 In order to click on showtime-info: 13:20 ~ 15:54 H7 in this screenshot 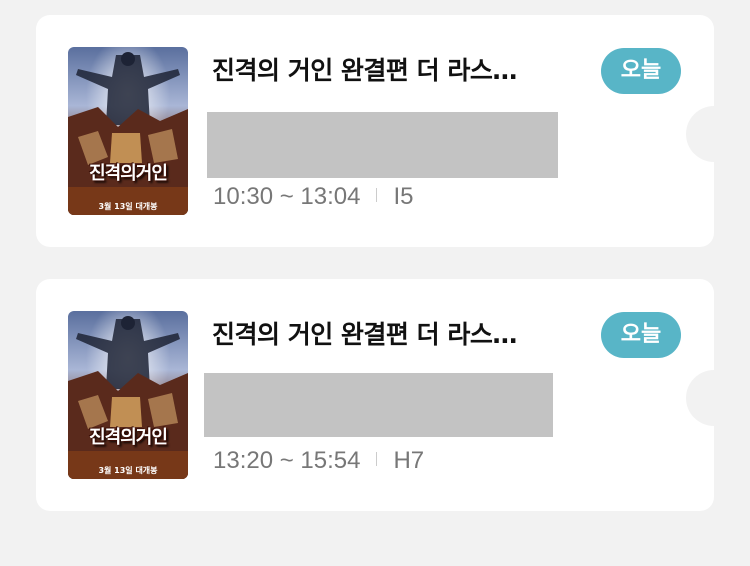, I will do `click(318, 461)`.